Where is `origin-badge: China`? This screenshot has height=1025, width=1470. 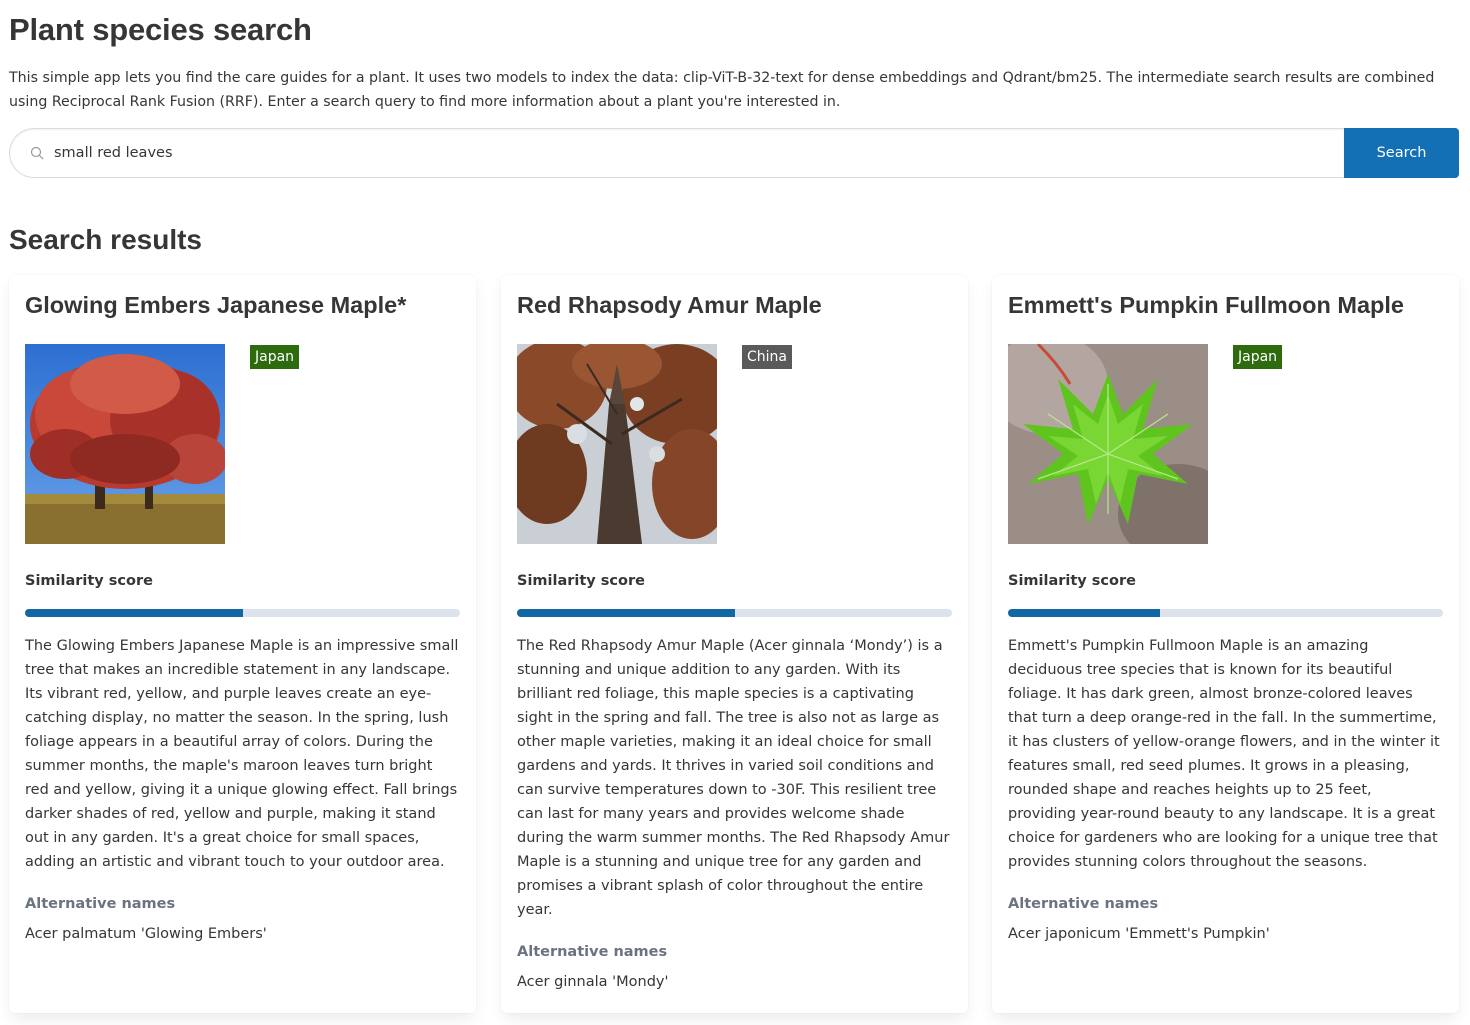
origin-badge: China is located at coordinates (767, 357).